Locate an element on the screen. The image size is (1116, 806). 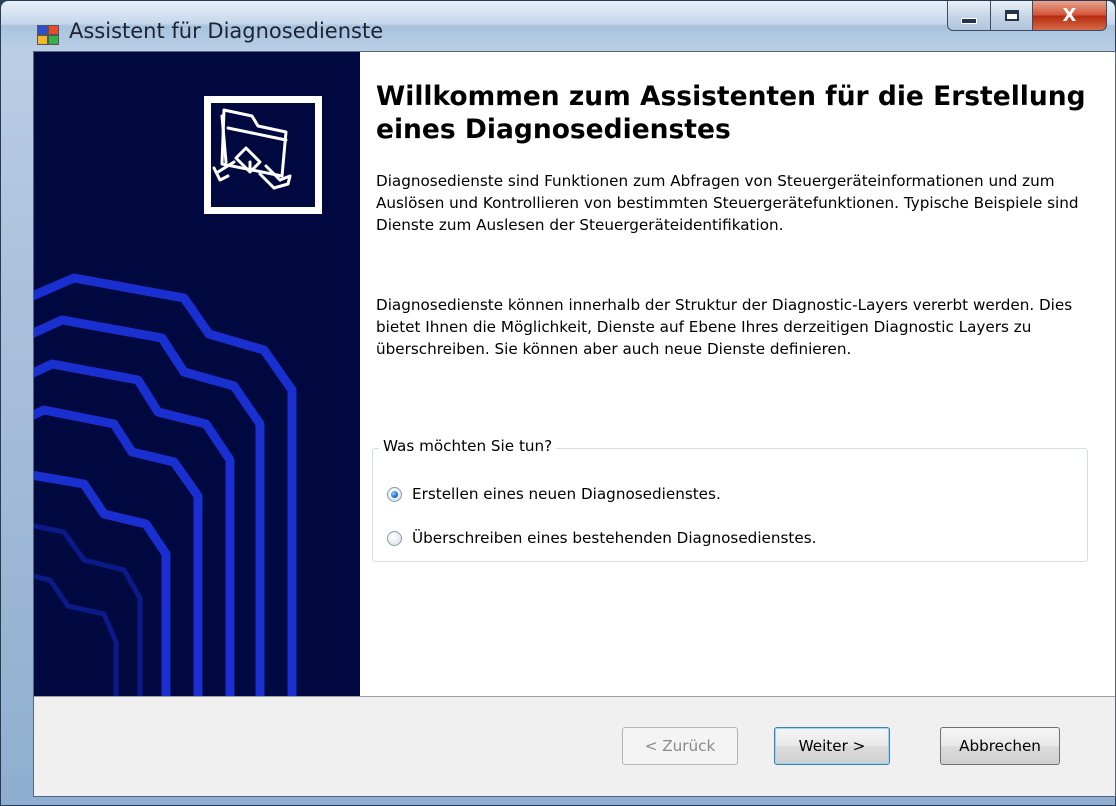
maximize-icon is located at coordinates (1011, 15).